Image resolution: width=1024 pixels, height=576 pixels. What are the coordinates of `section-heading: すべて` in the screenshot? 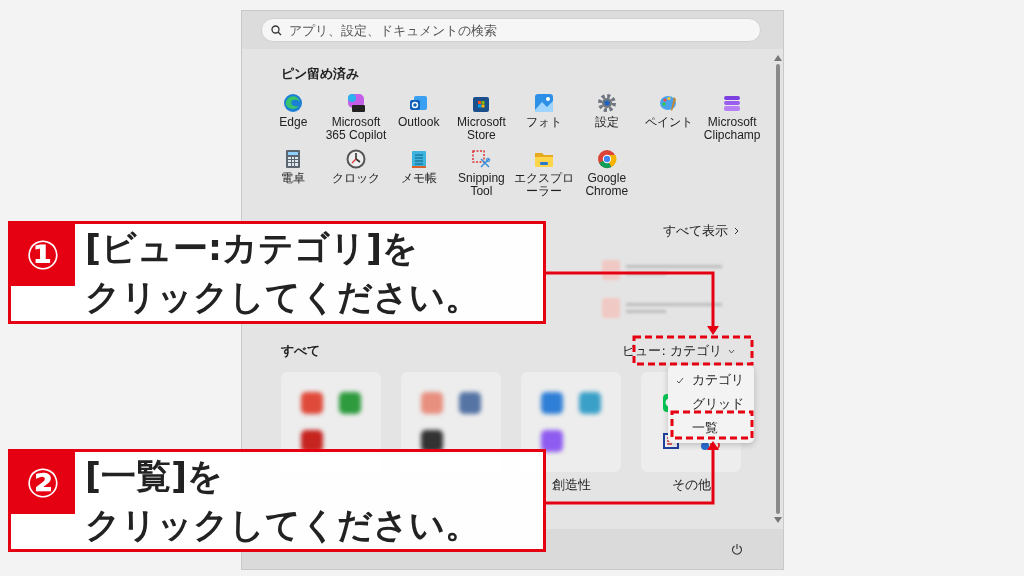 It's located at (300, 351).